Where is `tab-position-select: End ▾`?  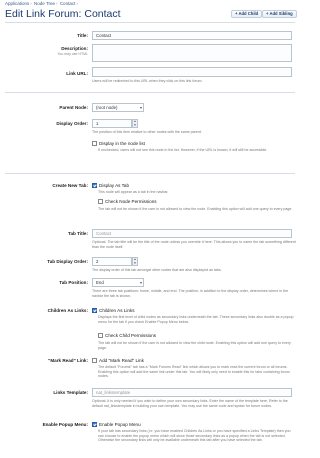 tab-position-select: End ▾ is located at coordinates (118, 282).